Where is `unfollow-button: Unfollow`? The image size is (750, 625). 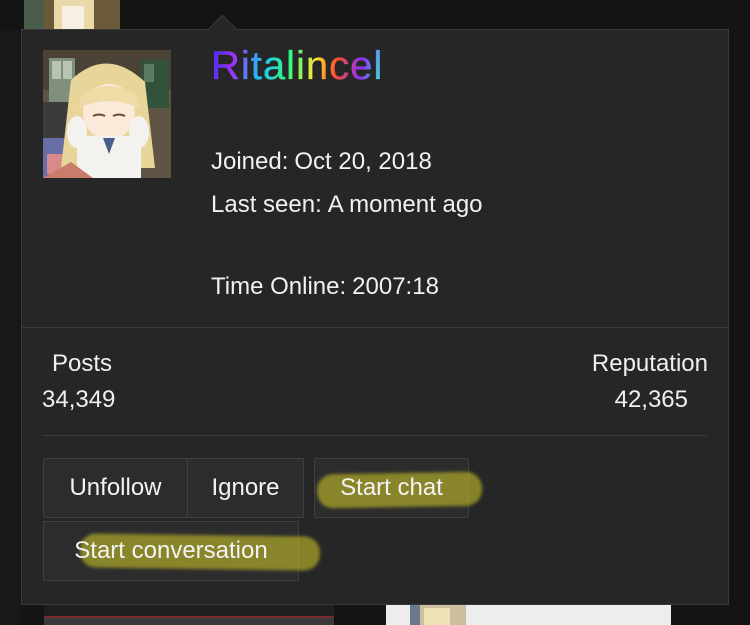 unfollow-button: Unfollow is located at coordinates (115, 488).